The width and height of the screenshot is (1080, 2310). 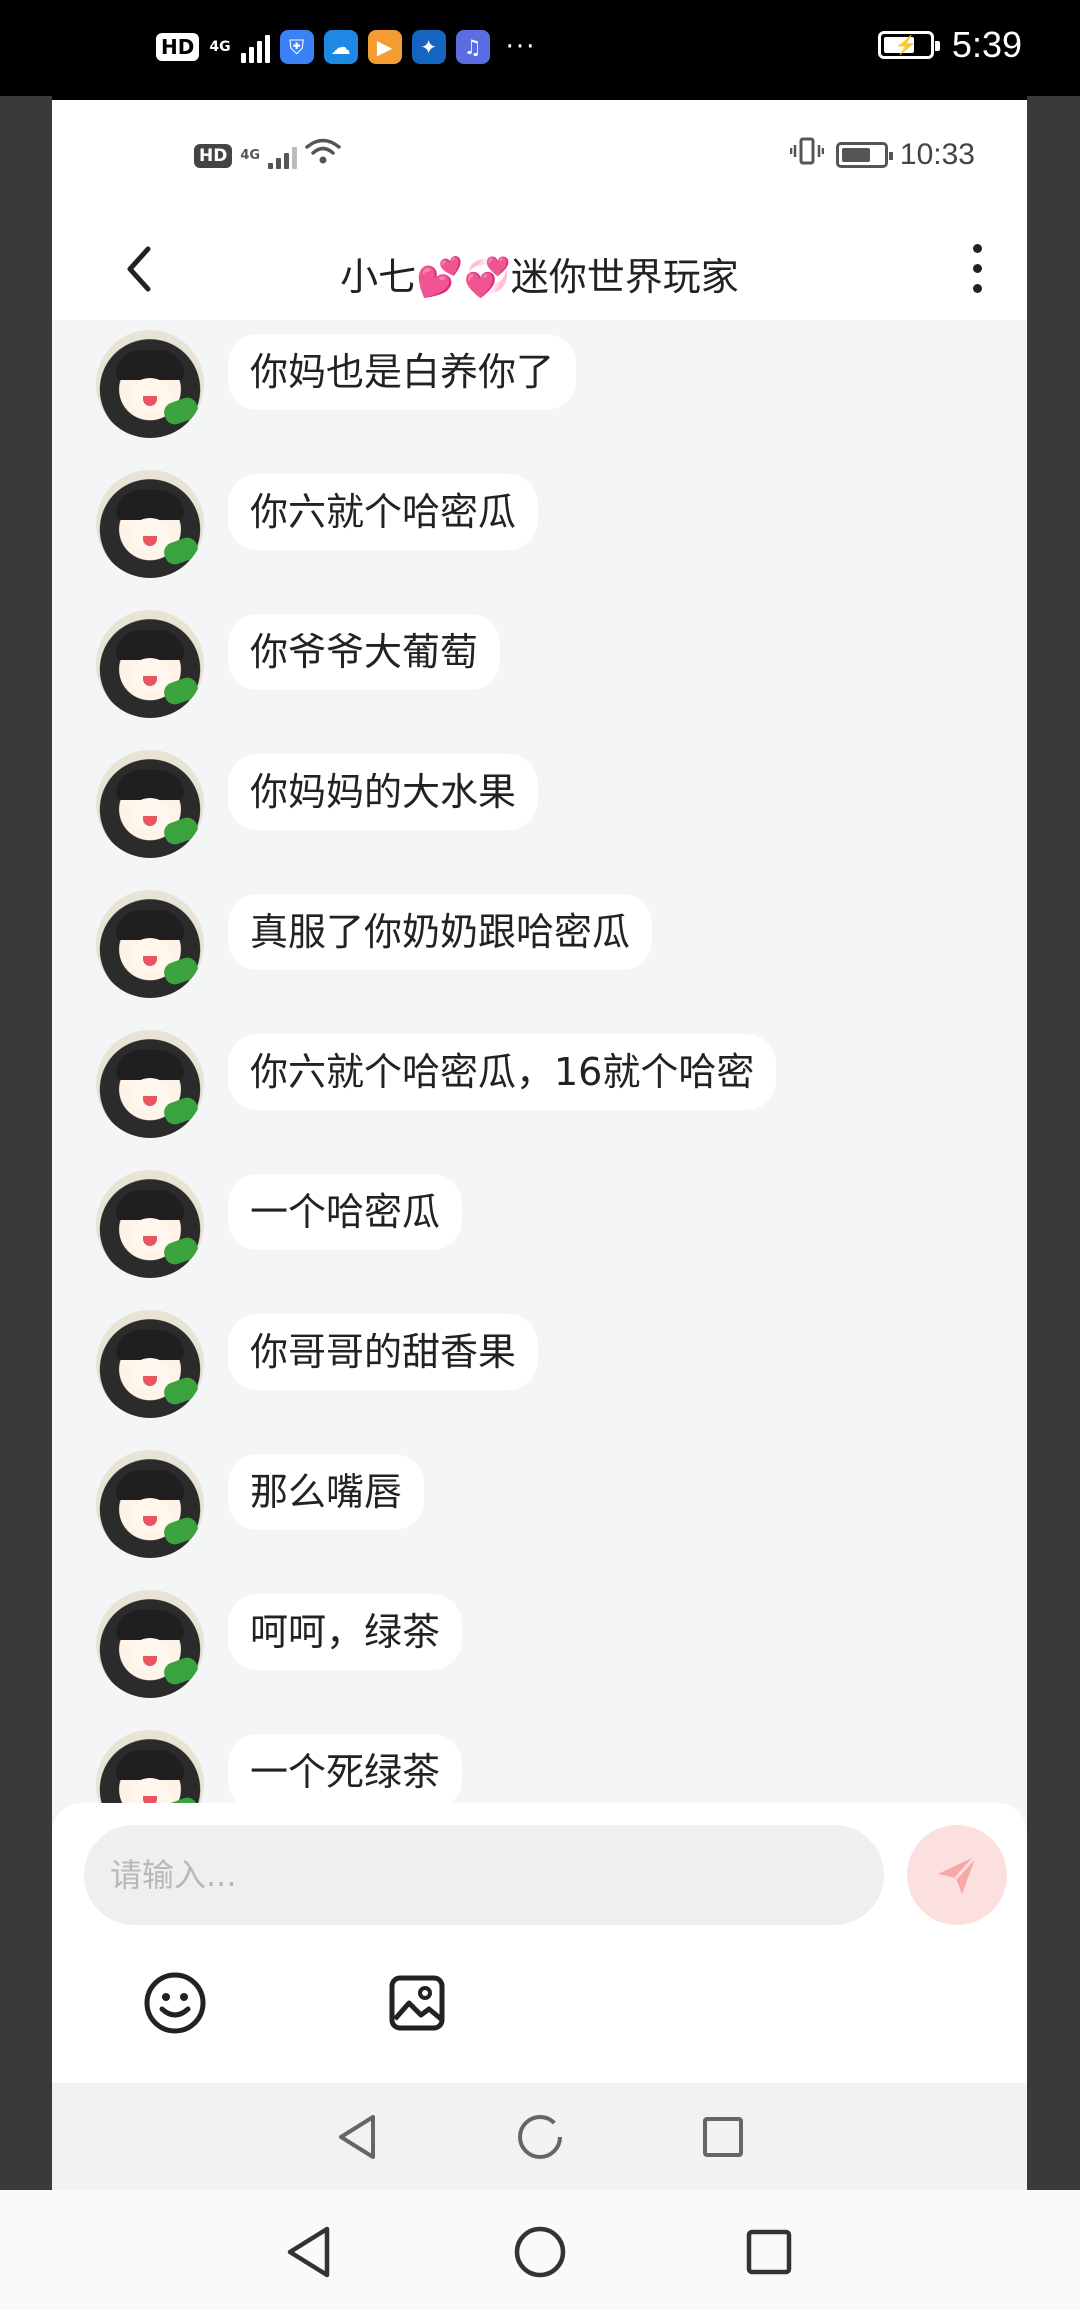 What do you see at coordinates (864, 154) in the screenshot?
I see `battery-icon` at bounding box center [864, 154].